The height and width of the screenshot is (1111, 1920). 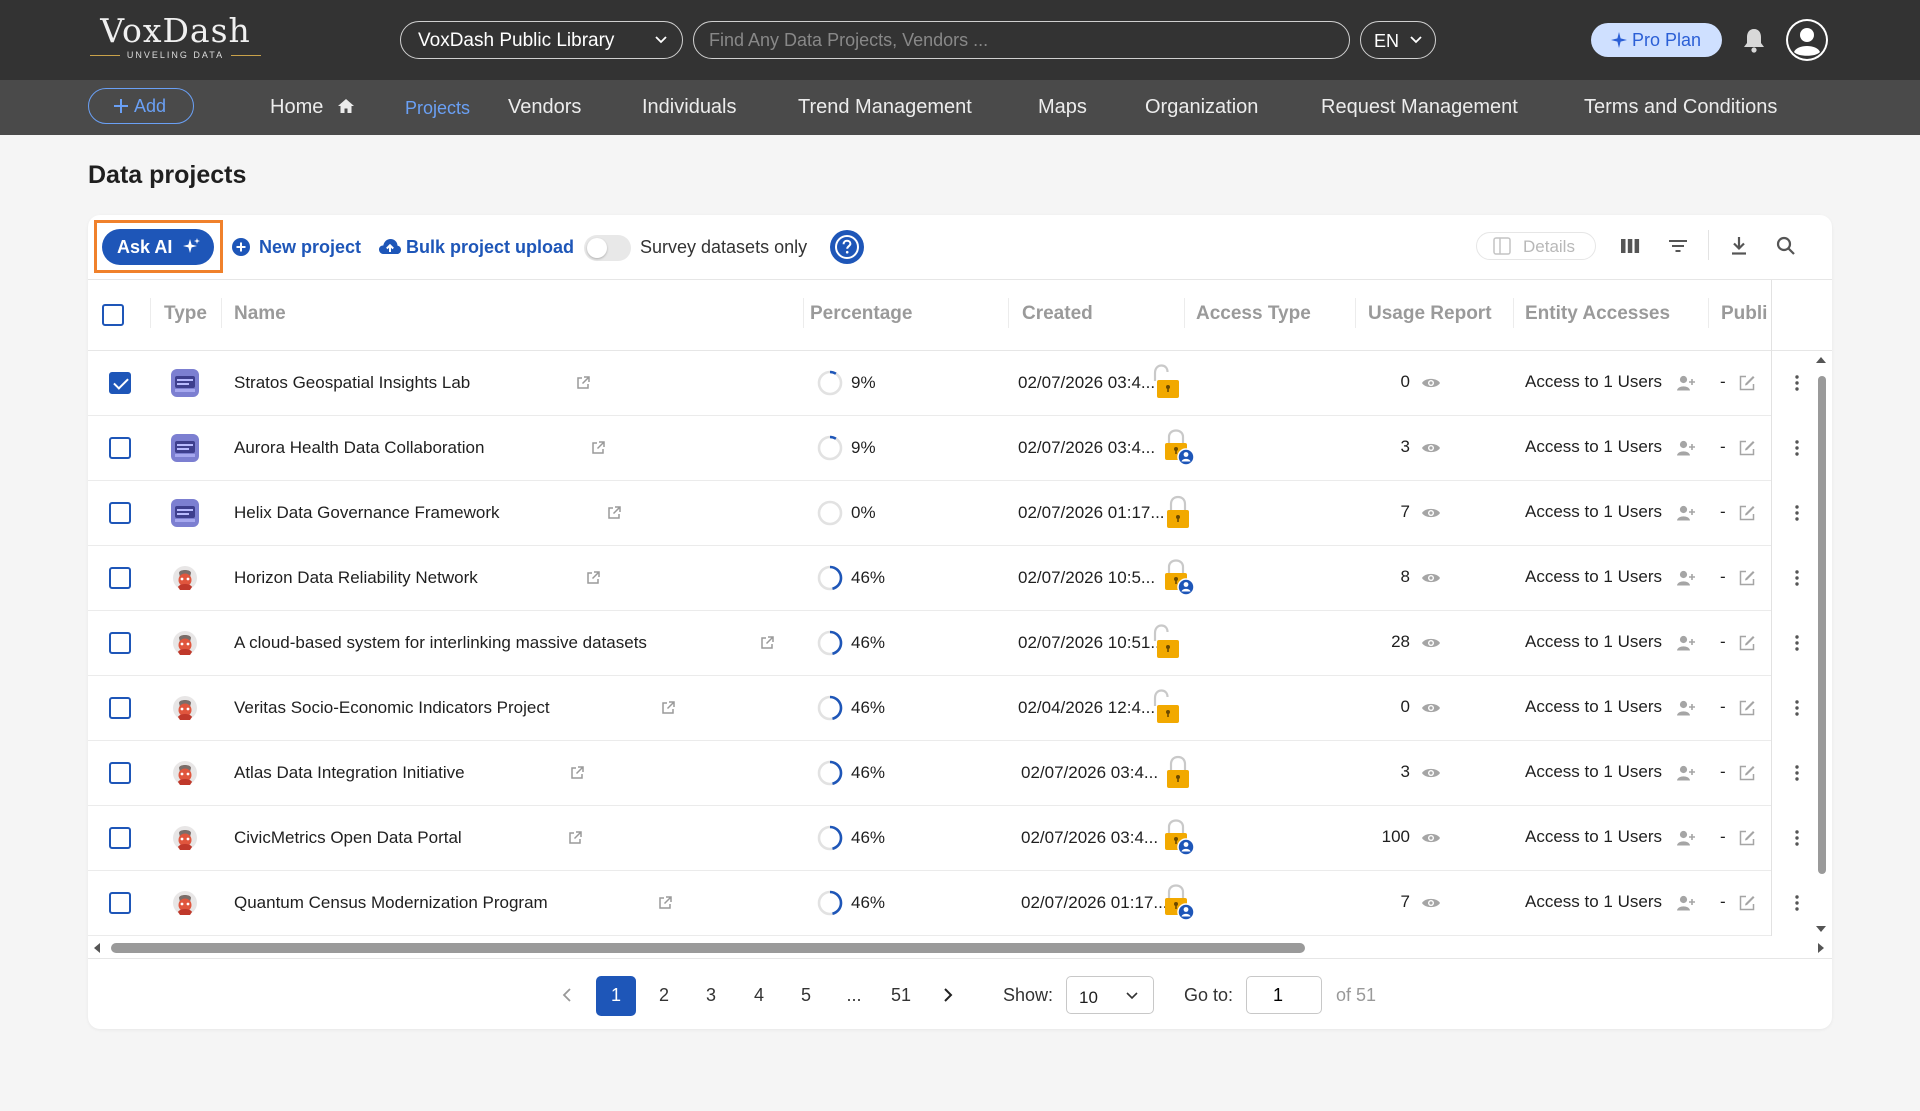 What do you see at coordinates (1057, 314) in the screenshot?
I see `column-header-created: Created` at bounding box center [1057, 314].